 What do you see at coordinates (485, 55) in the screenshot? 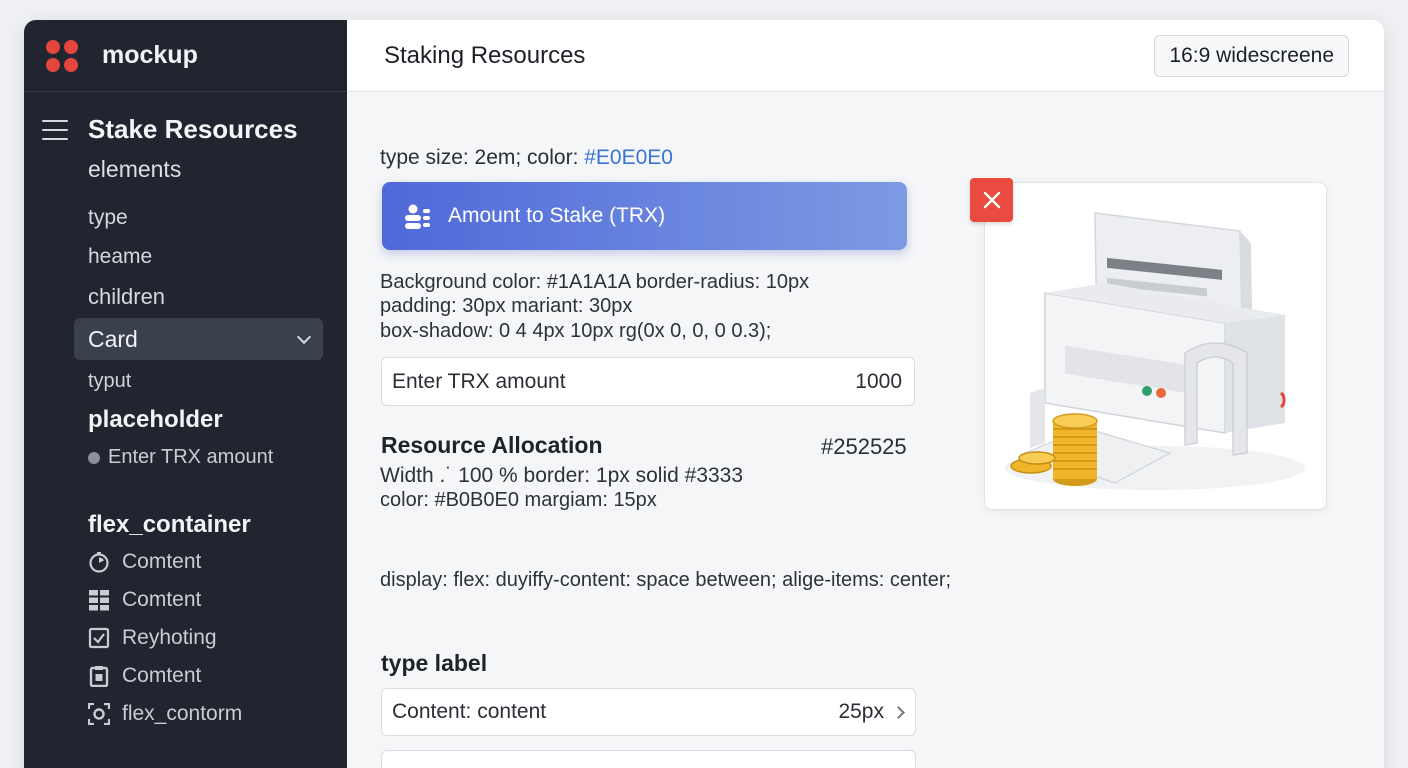
I see `page-title: Staking Resources` at bounding box center [485, 55].